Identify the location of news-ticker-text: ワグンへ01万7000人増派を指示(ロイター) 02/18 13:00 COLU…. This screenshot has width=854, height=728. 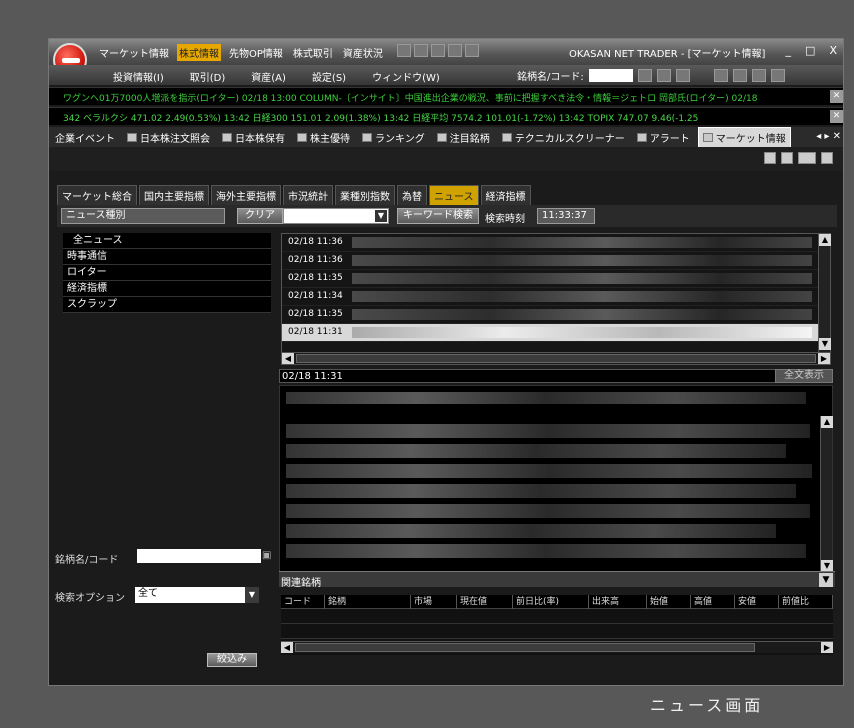
(410, 97).